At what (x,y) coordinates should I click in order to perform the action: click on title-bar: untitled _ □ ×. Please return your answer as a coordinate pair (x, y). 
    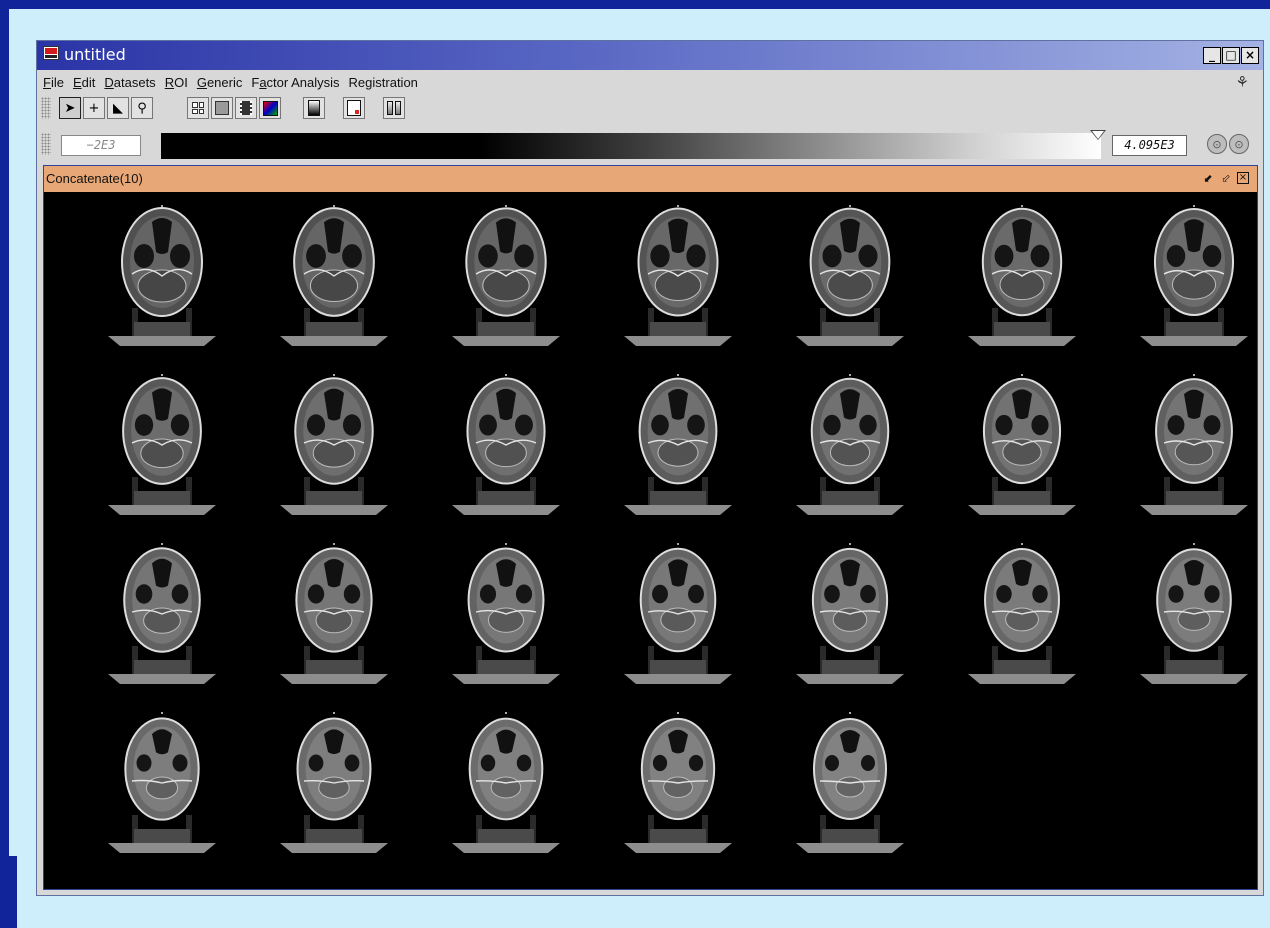
    Looking at the image, I should click on (650, 55).